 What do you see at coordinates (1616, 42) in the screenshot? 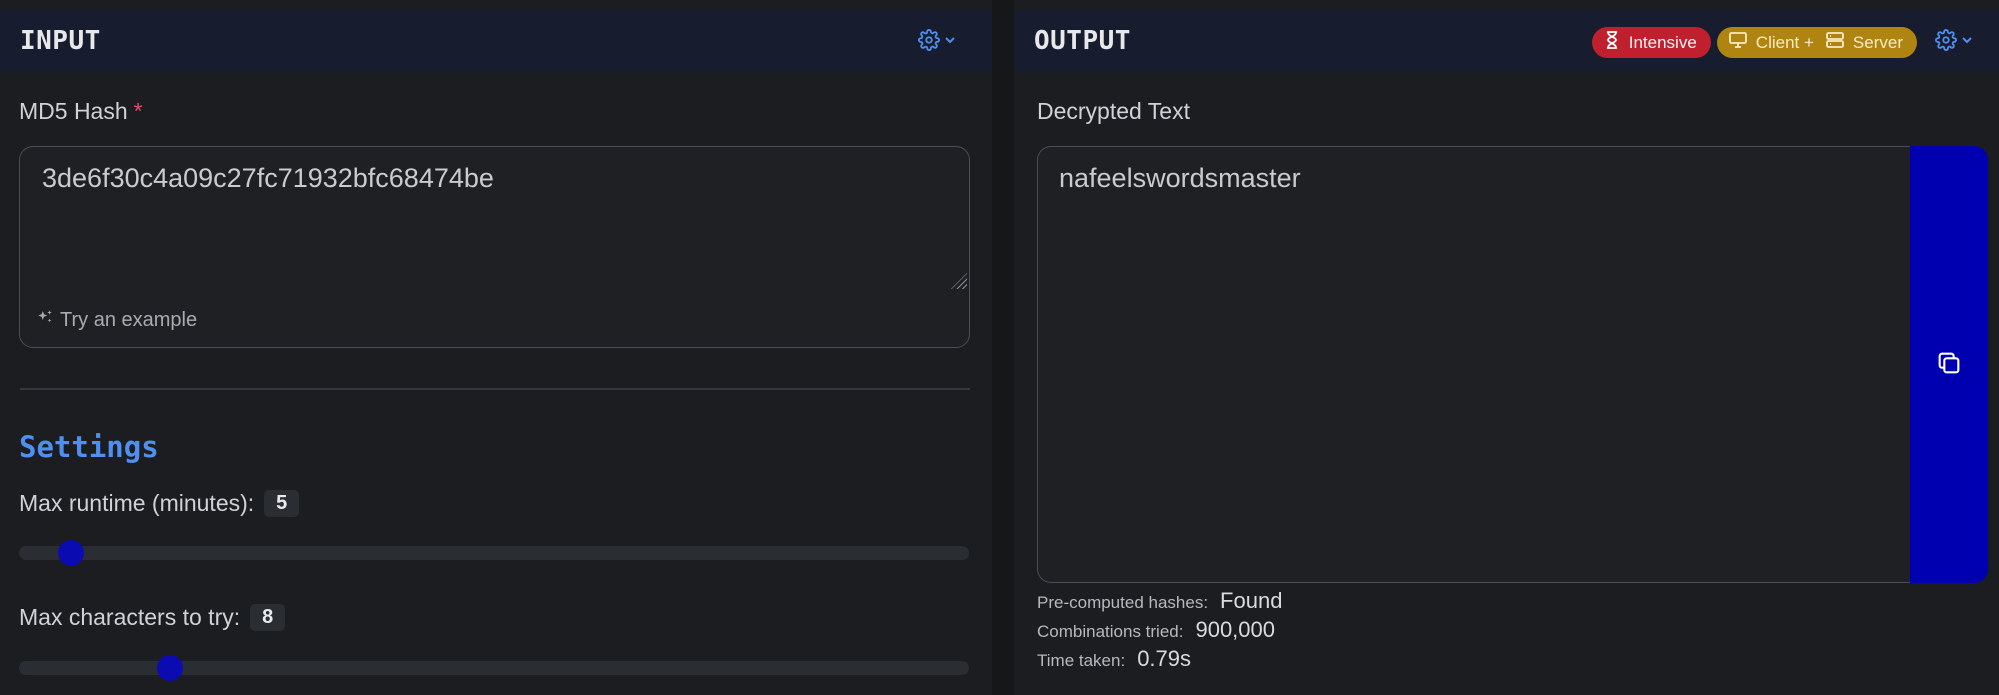
I see `hourglass-icon` at bounding box center [1616, 42].